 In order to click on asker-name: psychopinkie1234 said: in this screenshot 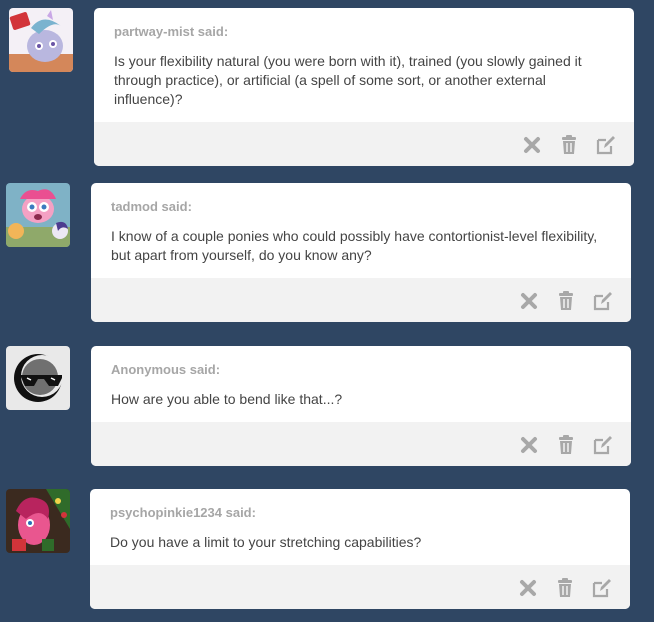, I will do `click(360, 512)`.